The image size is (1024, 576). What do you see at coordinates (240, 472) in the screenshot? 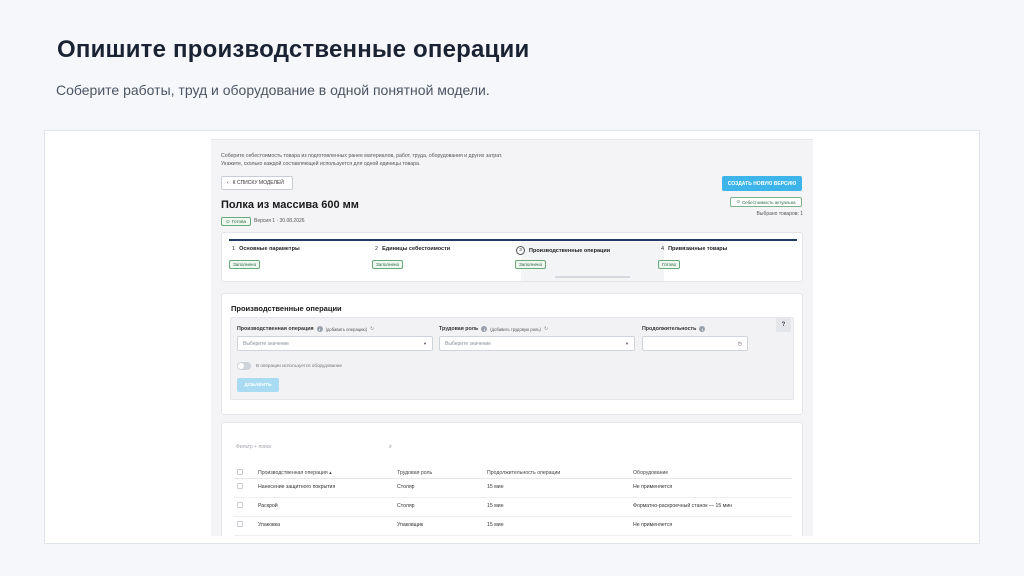
I see `select-all-checkbox` at bounding box center [240, 472].